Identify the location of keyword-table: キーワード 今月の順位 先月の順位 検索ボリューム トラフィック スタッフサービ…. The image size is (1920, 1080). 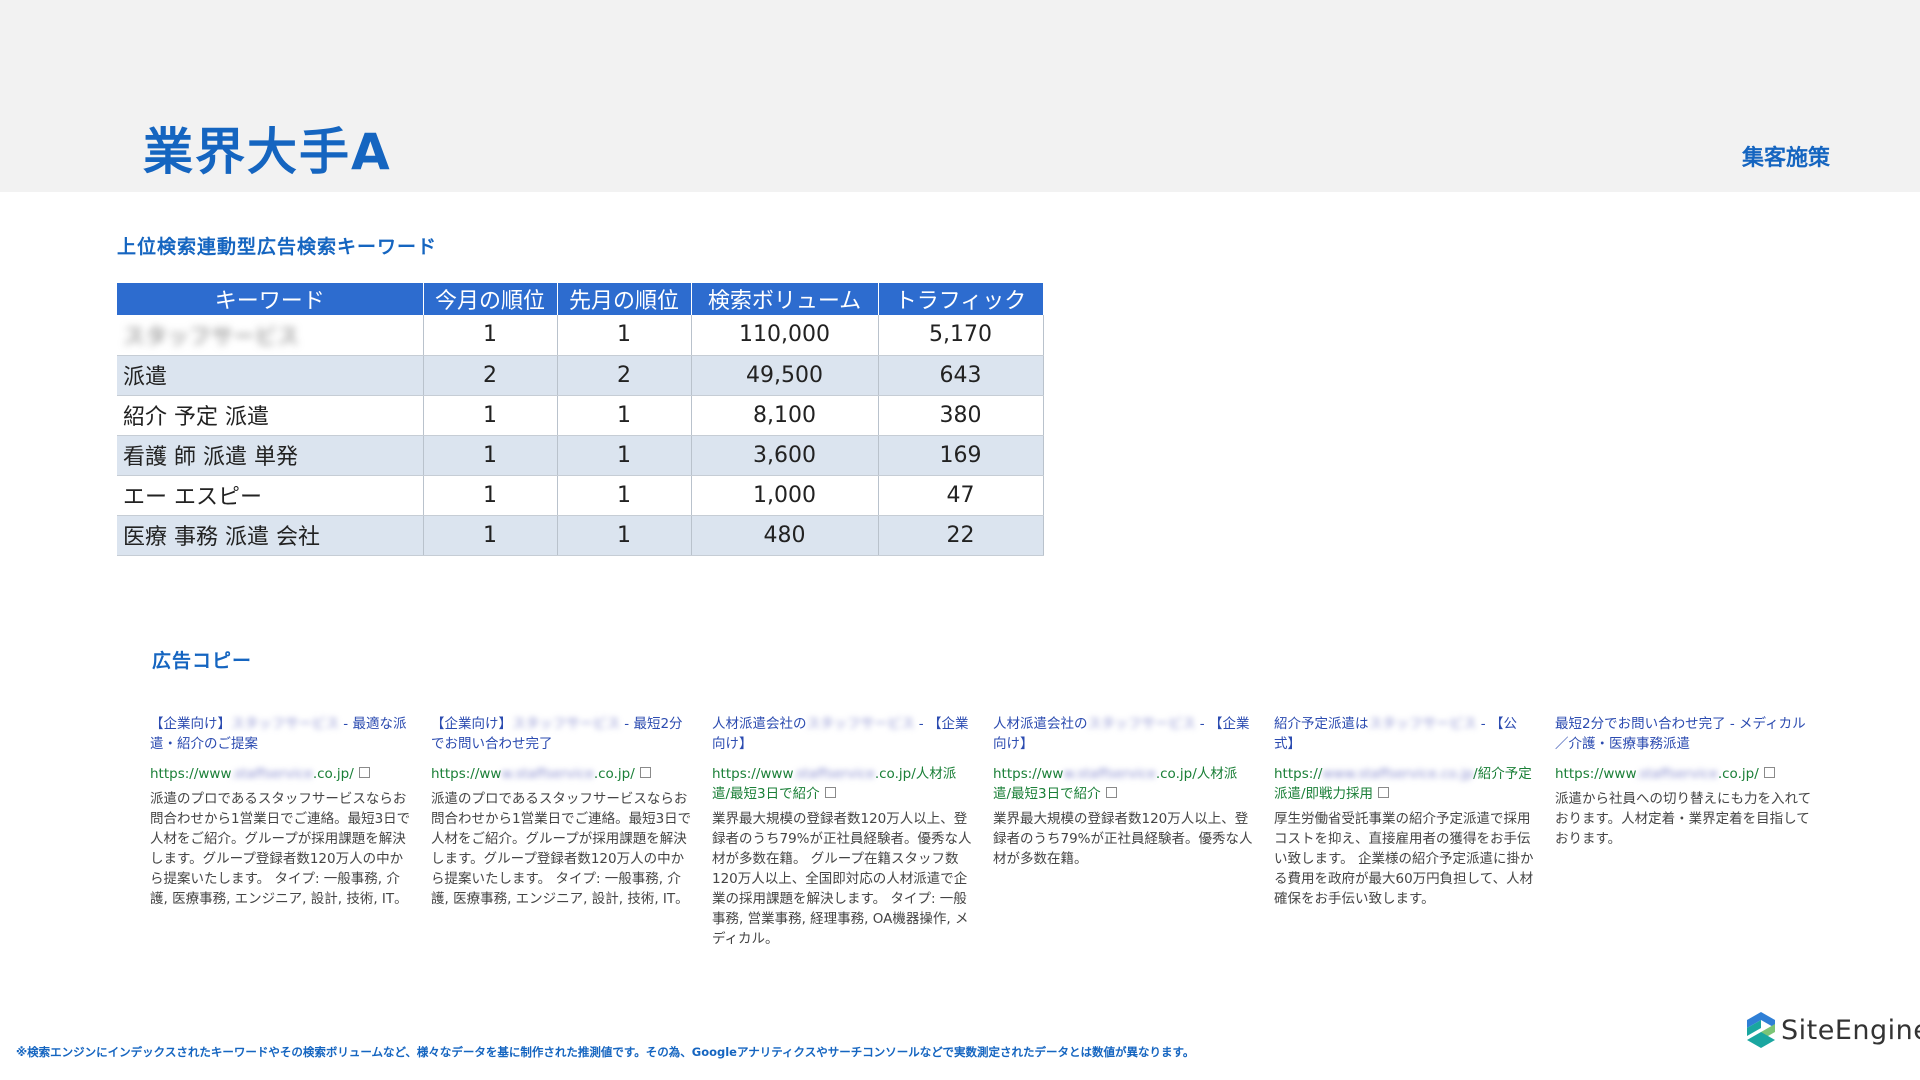
(580, 419).